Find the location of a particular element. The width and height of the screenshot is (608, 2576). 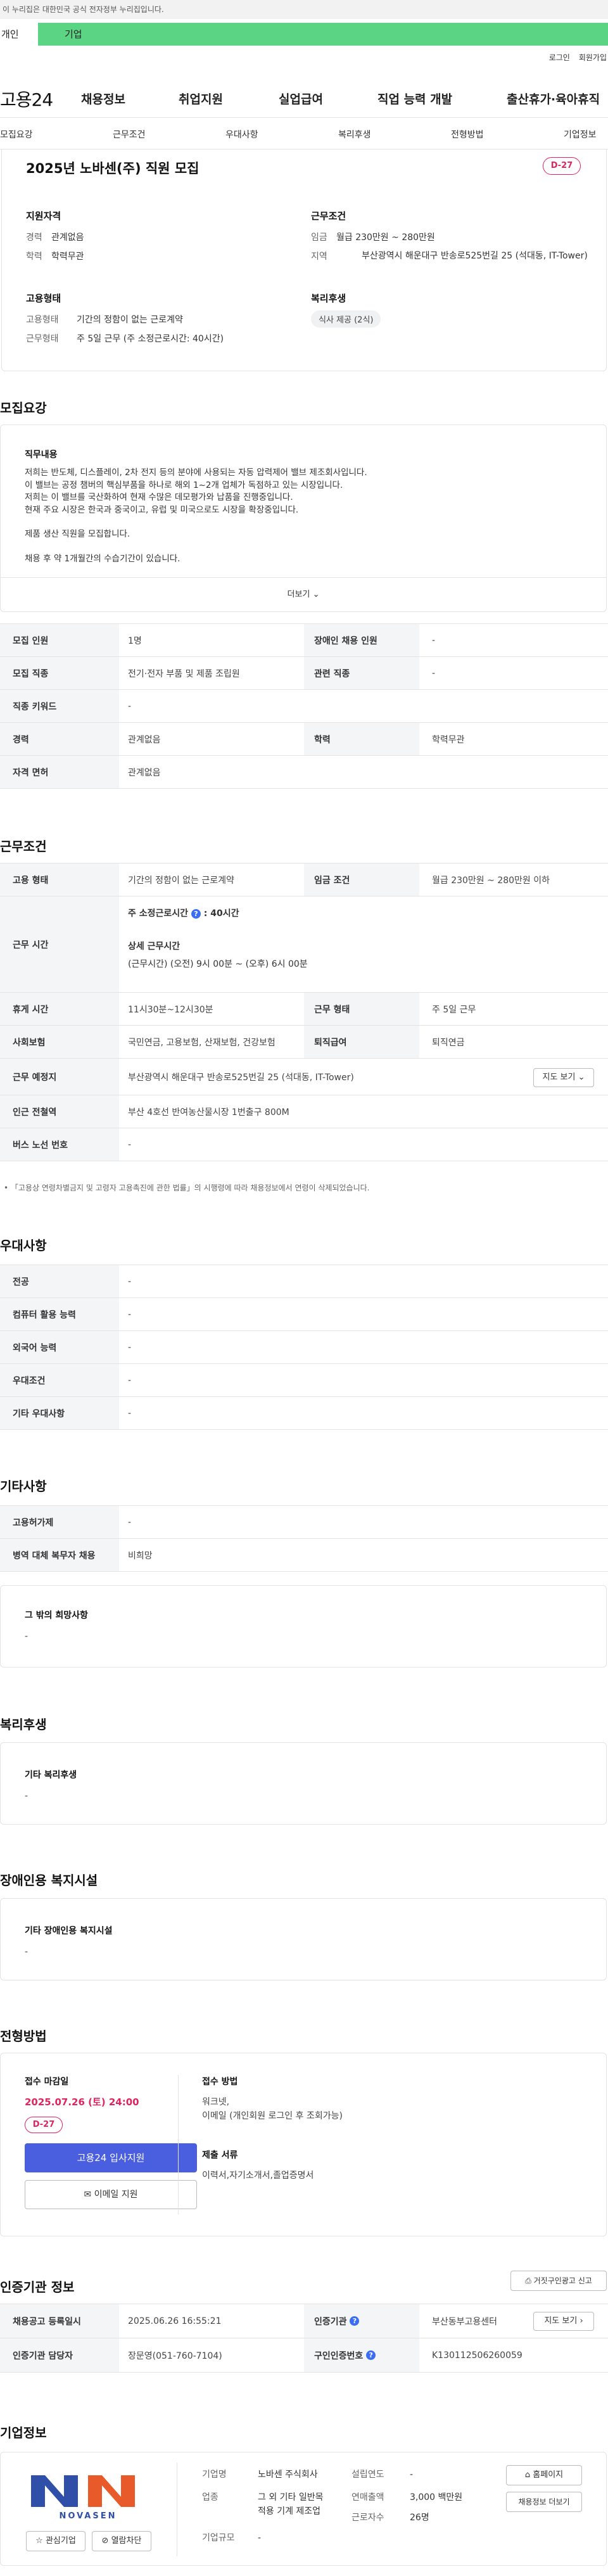

th: 고용 형태 is located at coordinates (59, 880).